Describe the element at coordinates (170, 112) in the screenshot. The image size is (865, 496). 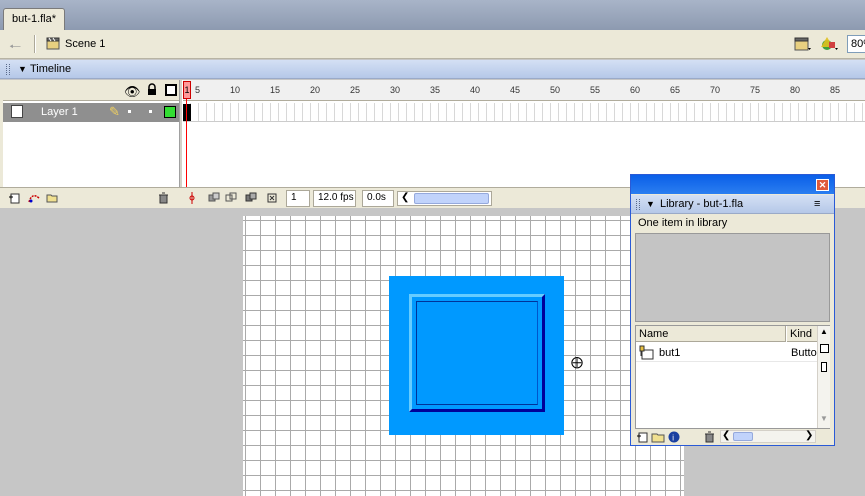
I see `outline-color-swatch` at that location.